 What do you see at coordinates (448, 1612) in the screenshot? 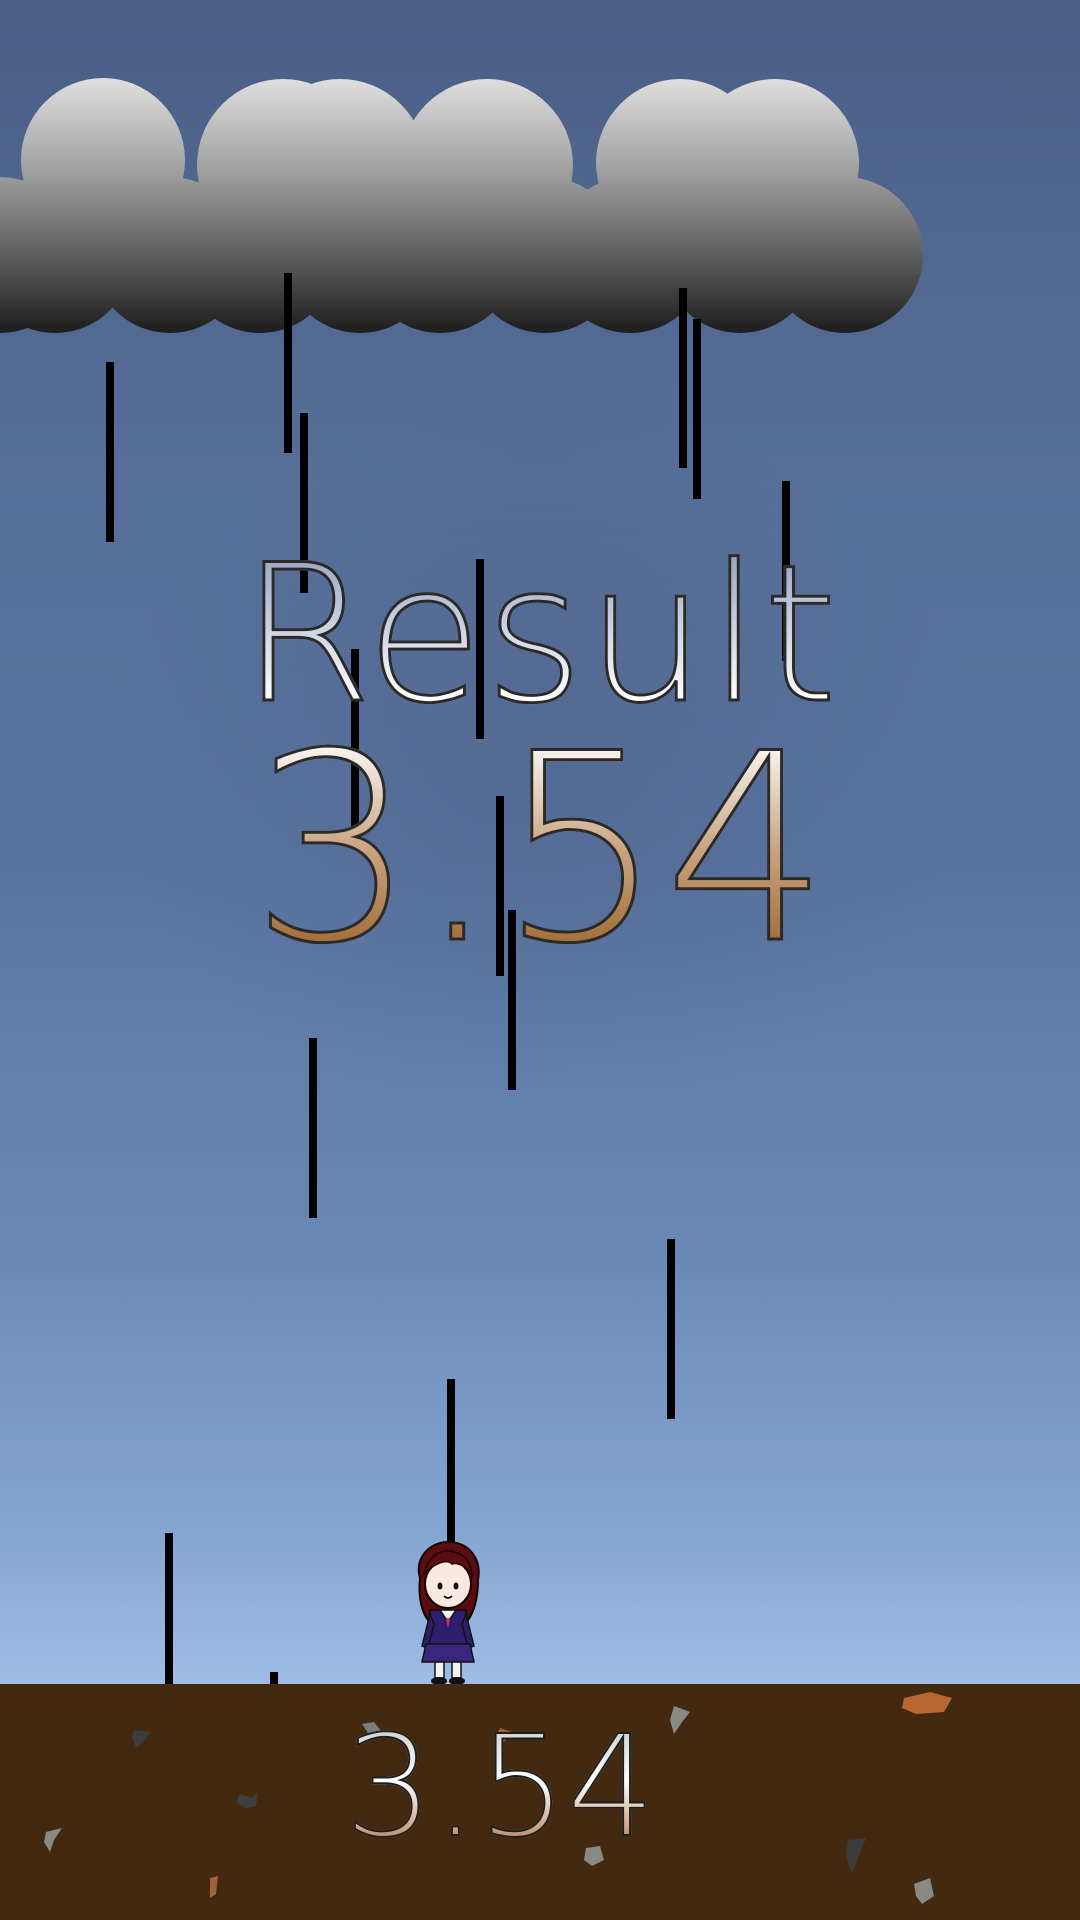
I see `girl-character` at bounding box center [448, 1612].